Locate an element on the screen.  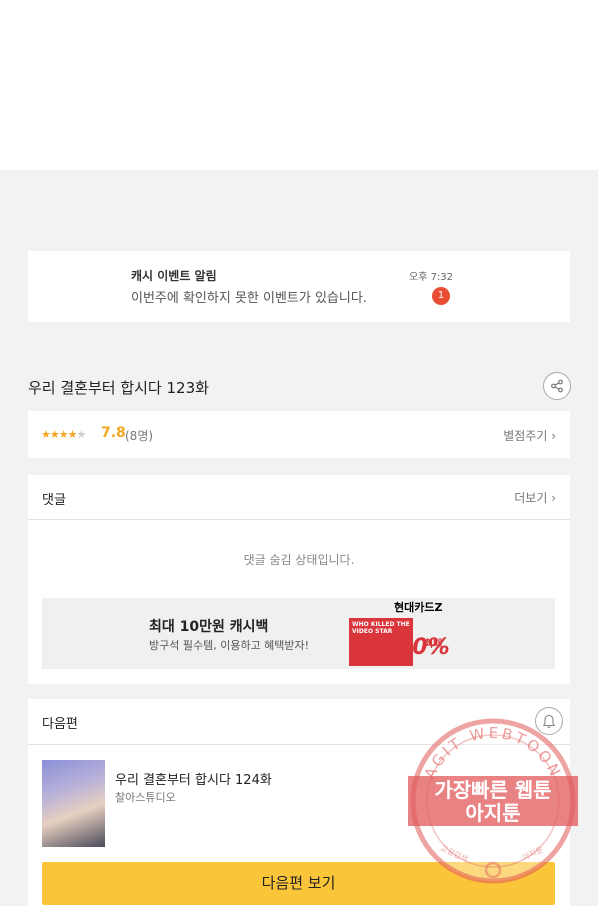
episode-title: 우리 결혼부터 합시다 123화 is located at coordinates (118, 388).